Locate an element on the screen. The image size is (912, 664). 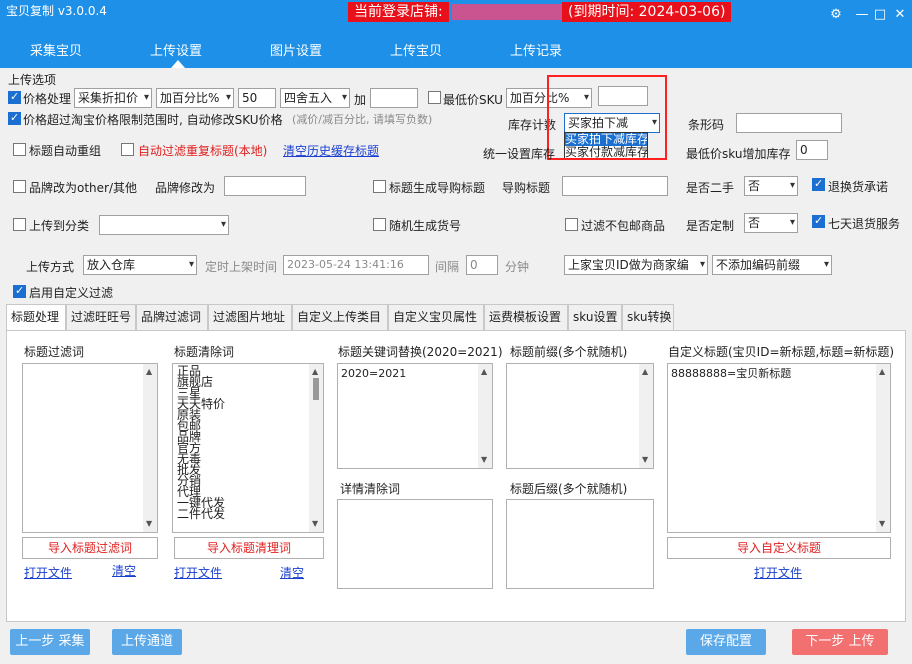
tab-title-process: 标题处理 is located at coordinates (36, 317).